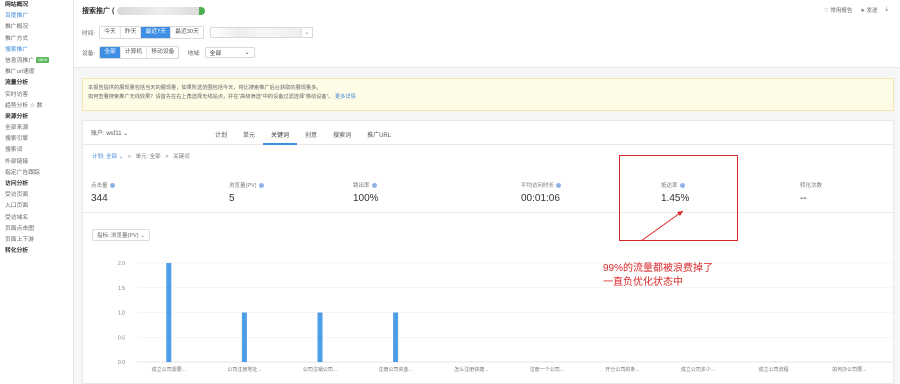  I want to click on metric-card: 浏览量(PV) 5, so click(246, 192).